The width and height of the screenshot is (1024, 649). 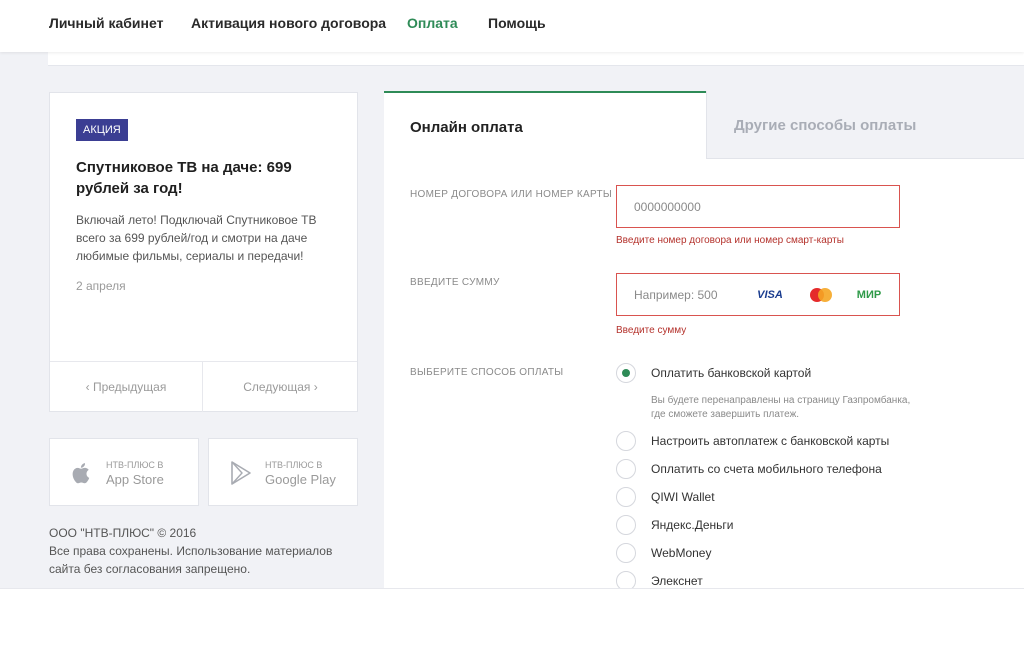 What do you see at coordinates (126, 387) in the screenshot?
I see `promo-prev-button: ‹ Предыдущая` at bounding box center [126, 387].